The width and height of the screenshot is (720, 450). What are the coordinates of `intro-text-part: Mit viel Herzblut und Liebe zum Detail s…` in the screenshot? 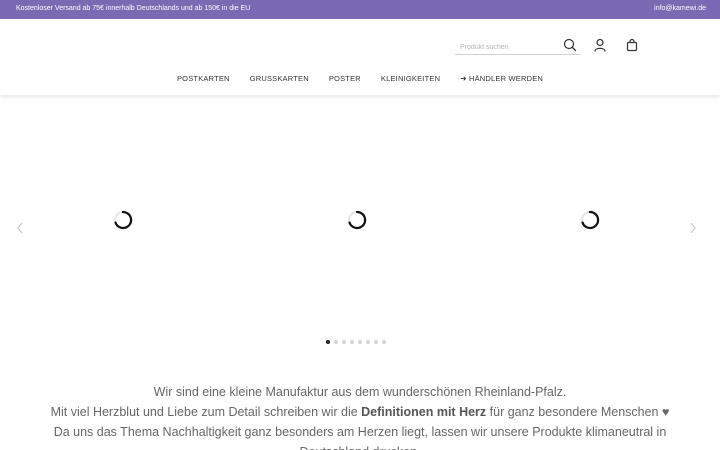 It's located at (206, 412).